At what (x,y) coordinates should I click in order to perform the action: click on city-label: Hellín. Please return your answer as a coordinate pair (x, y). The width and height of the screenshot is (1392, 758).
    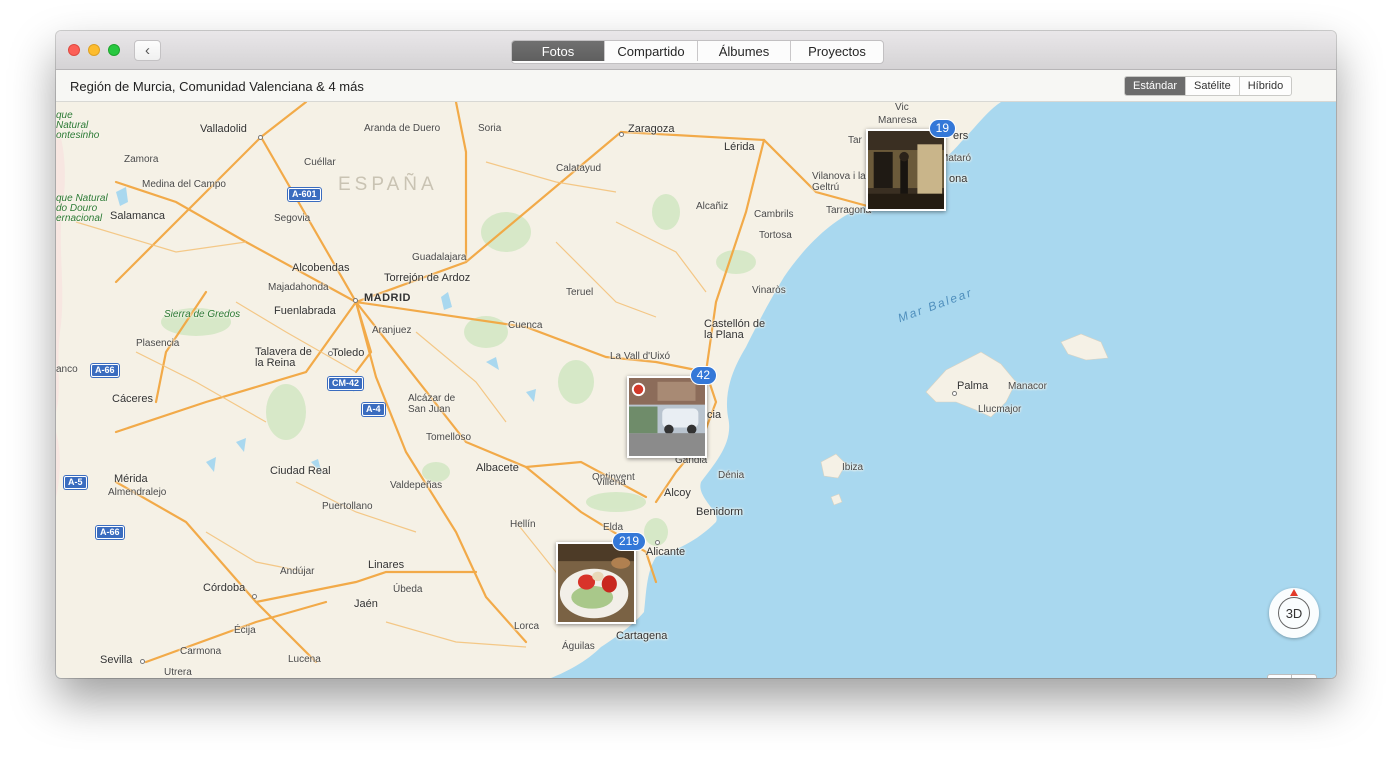
    Looking at the image, I should click on (523, 524).